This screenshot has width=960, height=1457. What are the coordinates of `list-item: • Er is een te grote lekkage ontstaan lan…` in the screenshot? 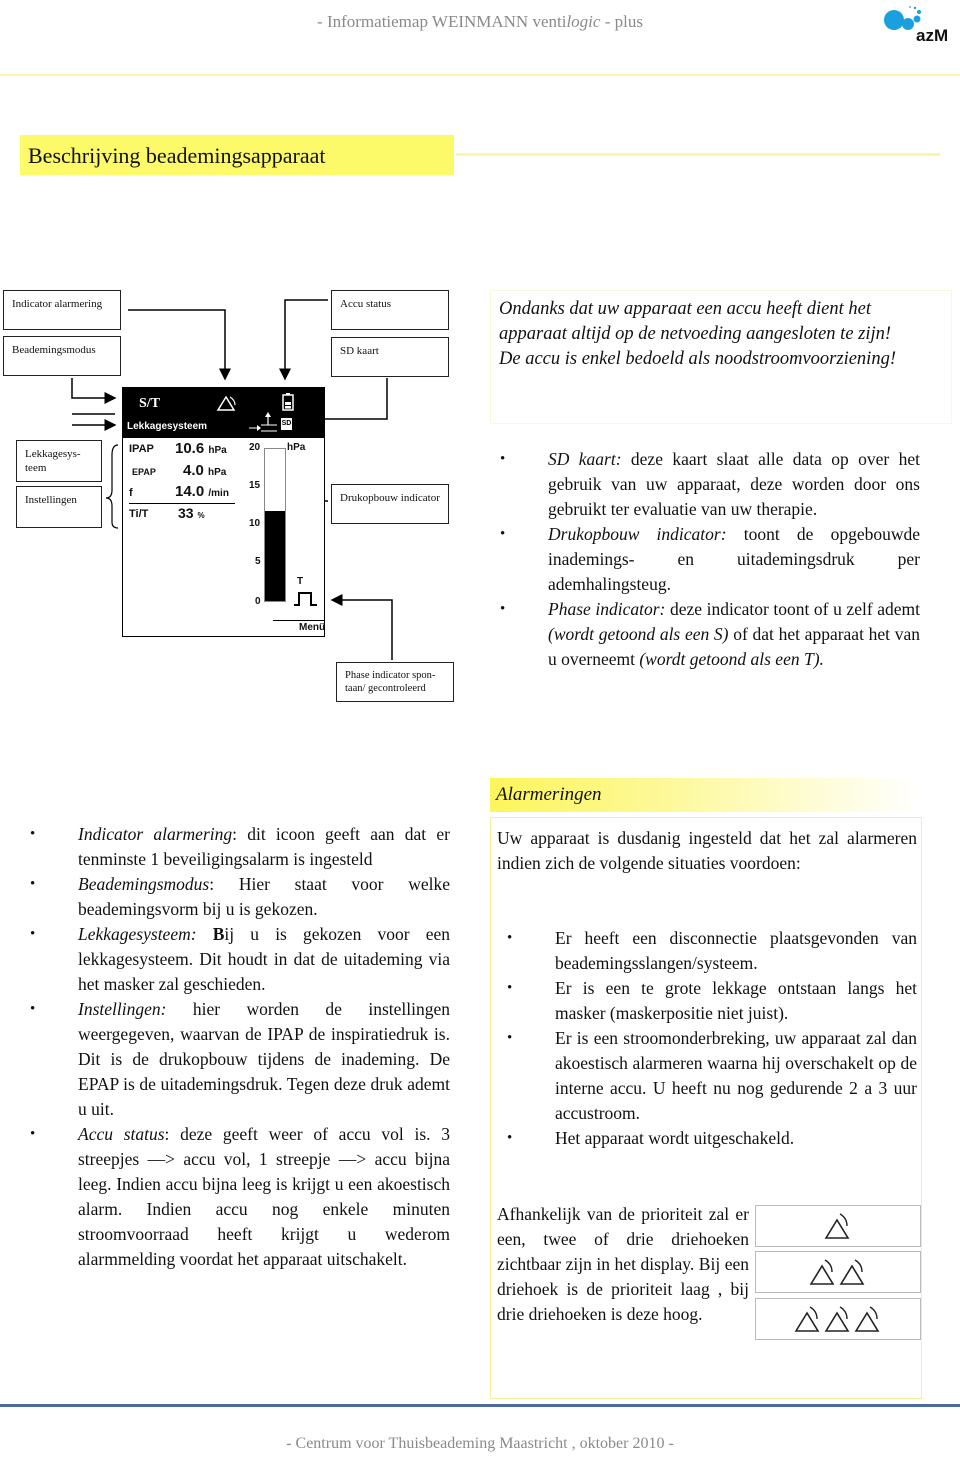 It's located at (712, 1000).